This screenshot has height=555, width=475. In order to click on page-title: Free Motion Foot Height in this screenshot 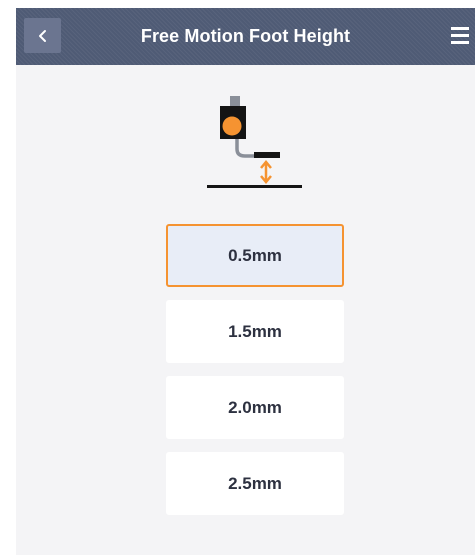, I will do `click(245, 36)`.